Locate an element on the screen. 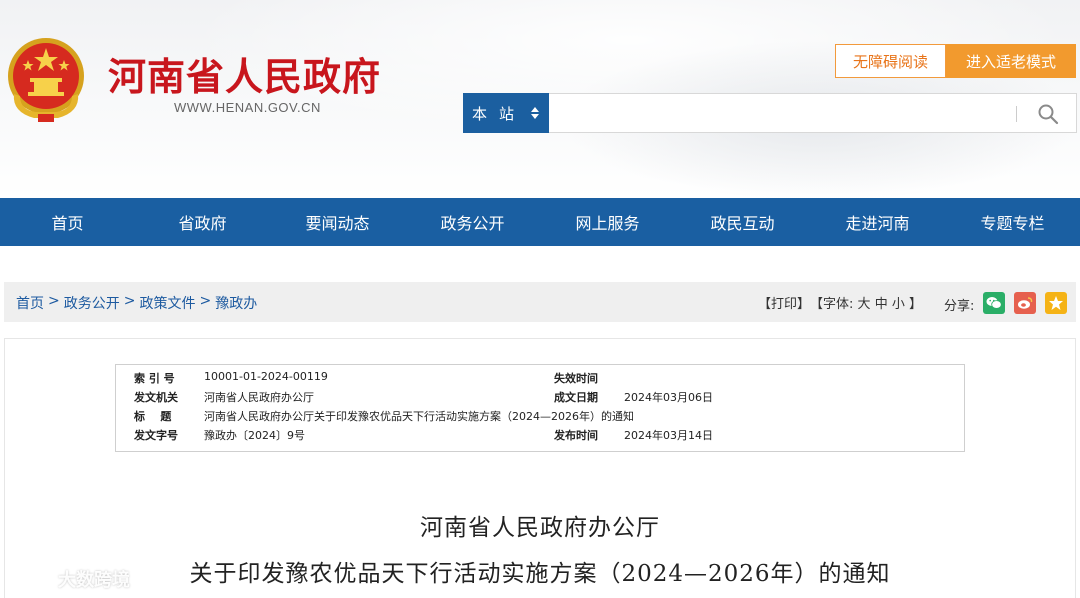  nav-item-online-services: 网上服务 is located at coordinates (607, 222).